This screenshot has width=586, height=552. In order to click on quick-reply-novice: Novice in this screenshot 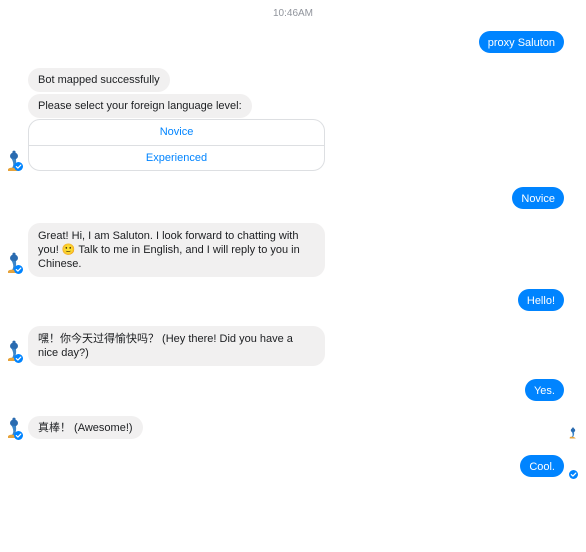, I will do `click(176, 132)`.